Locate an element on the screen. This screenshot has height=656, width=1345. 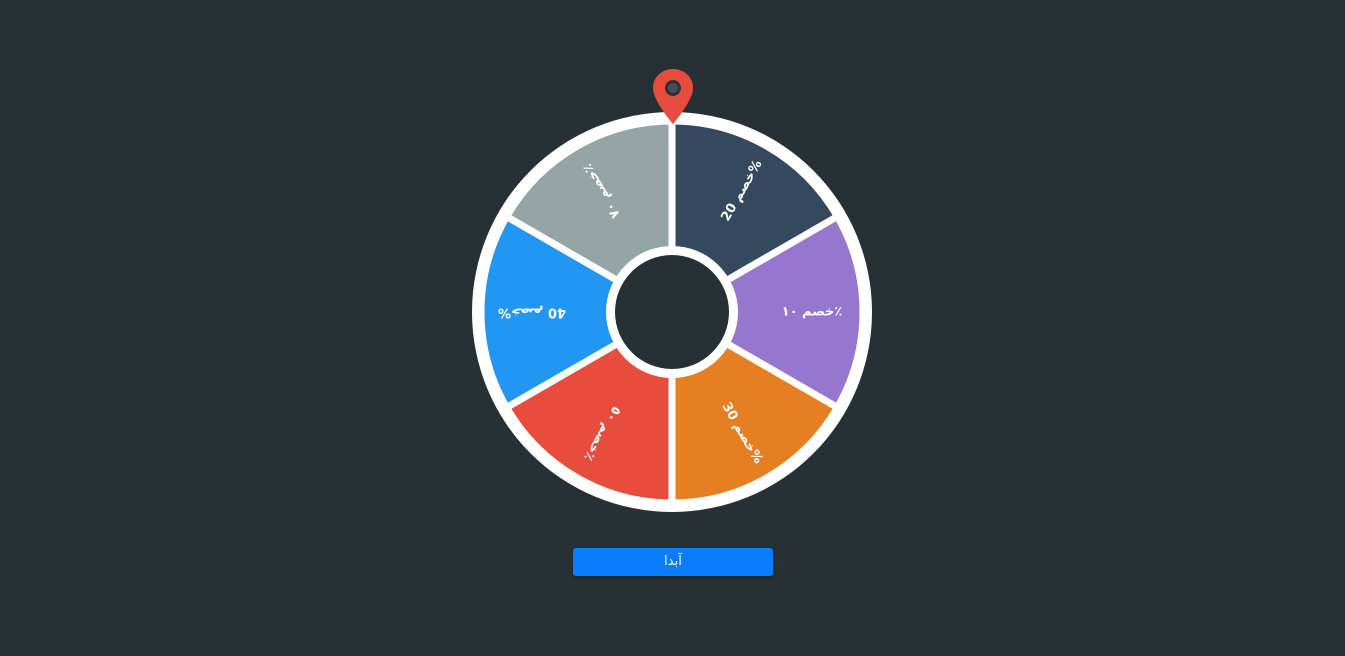
wheel-hub is located at coordinates (672, 312).